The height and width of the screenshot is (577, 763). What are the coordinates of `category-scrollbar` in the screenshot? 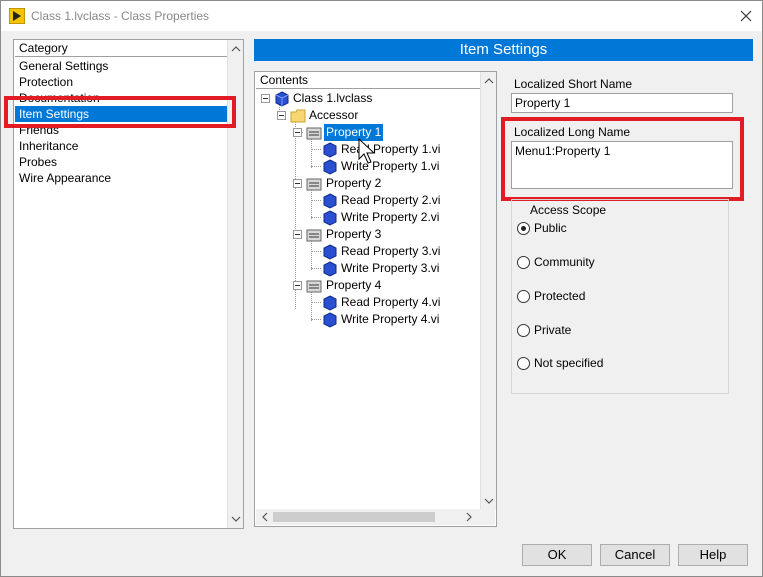 It's located at (235, 284).